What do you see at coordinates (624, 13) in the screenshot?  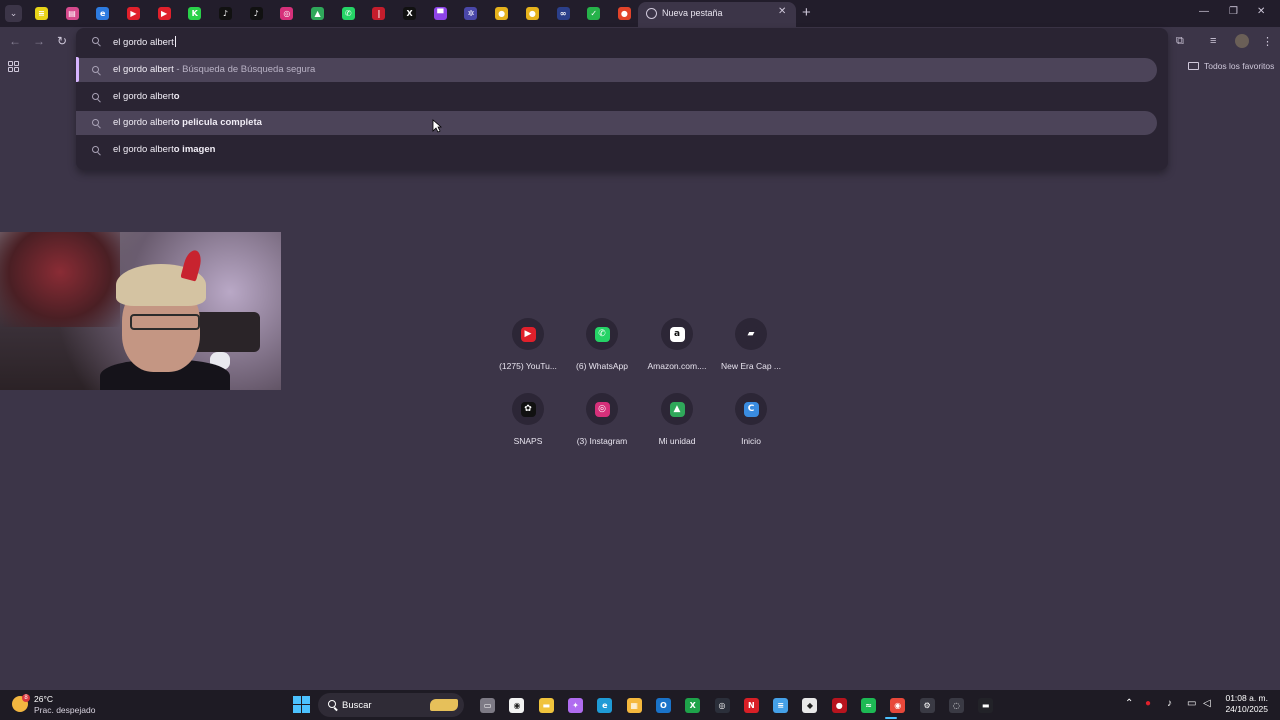 I see `tab-pinned-reddit: ●` at bounding box center [624, 13].